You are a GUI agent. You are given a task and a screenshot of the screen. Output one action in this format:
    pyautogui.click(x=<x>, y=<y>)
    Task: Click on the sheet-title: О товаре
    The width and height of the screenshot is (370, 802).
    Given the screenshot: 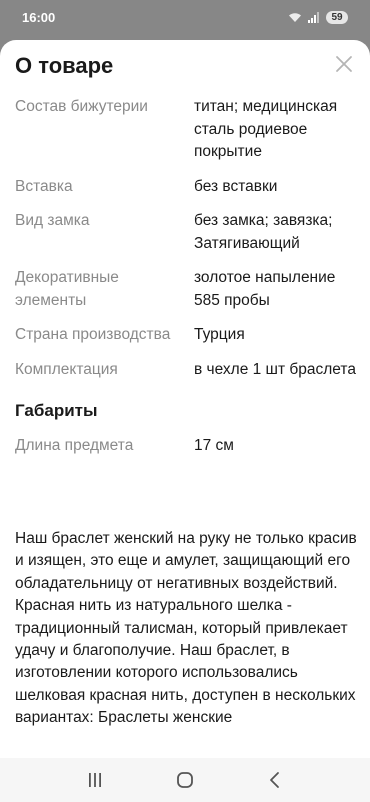 What is the action you would take?
    pyautogui.click(x=64, y=65)
    